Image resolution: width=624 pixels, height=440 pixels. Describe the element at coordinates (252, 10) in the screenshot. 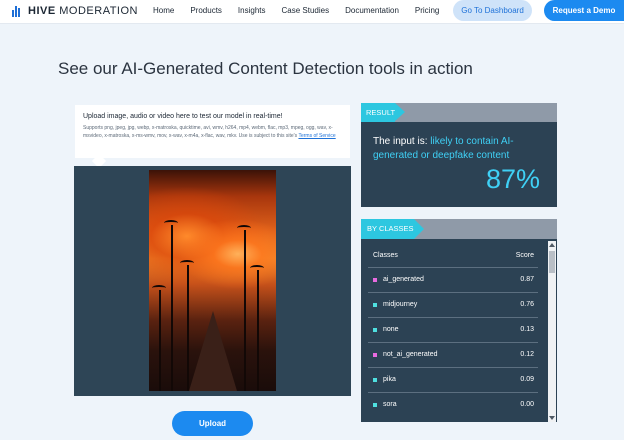

I see `nav-link-insights: Insights` at that location.